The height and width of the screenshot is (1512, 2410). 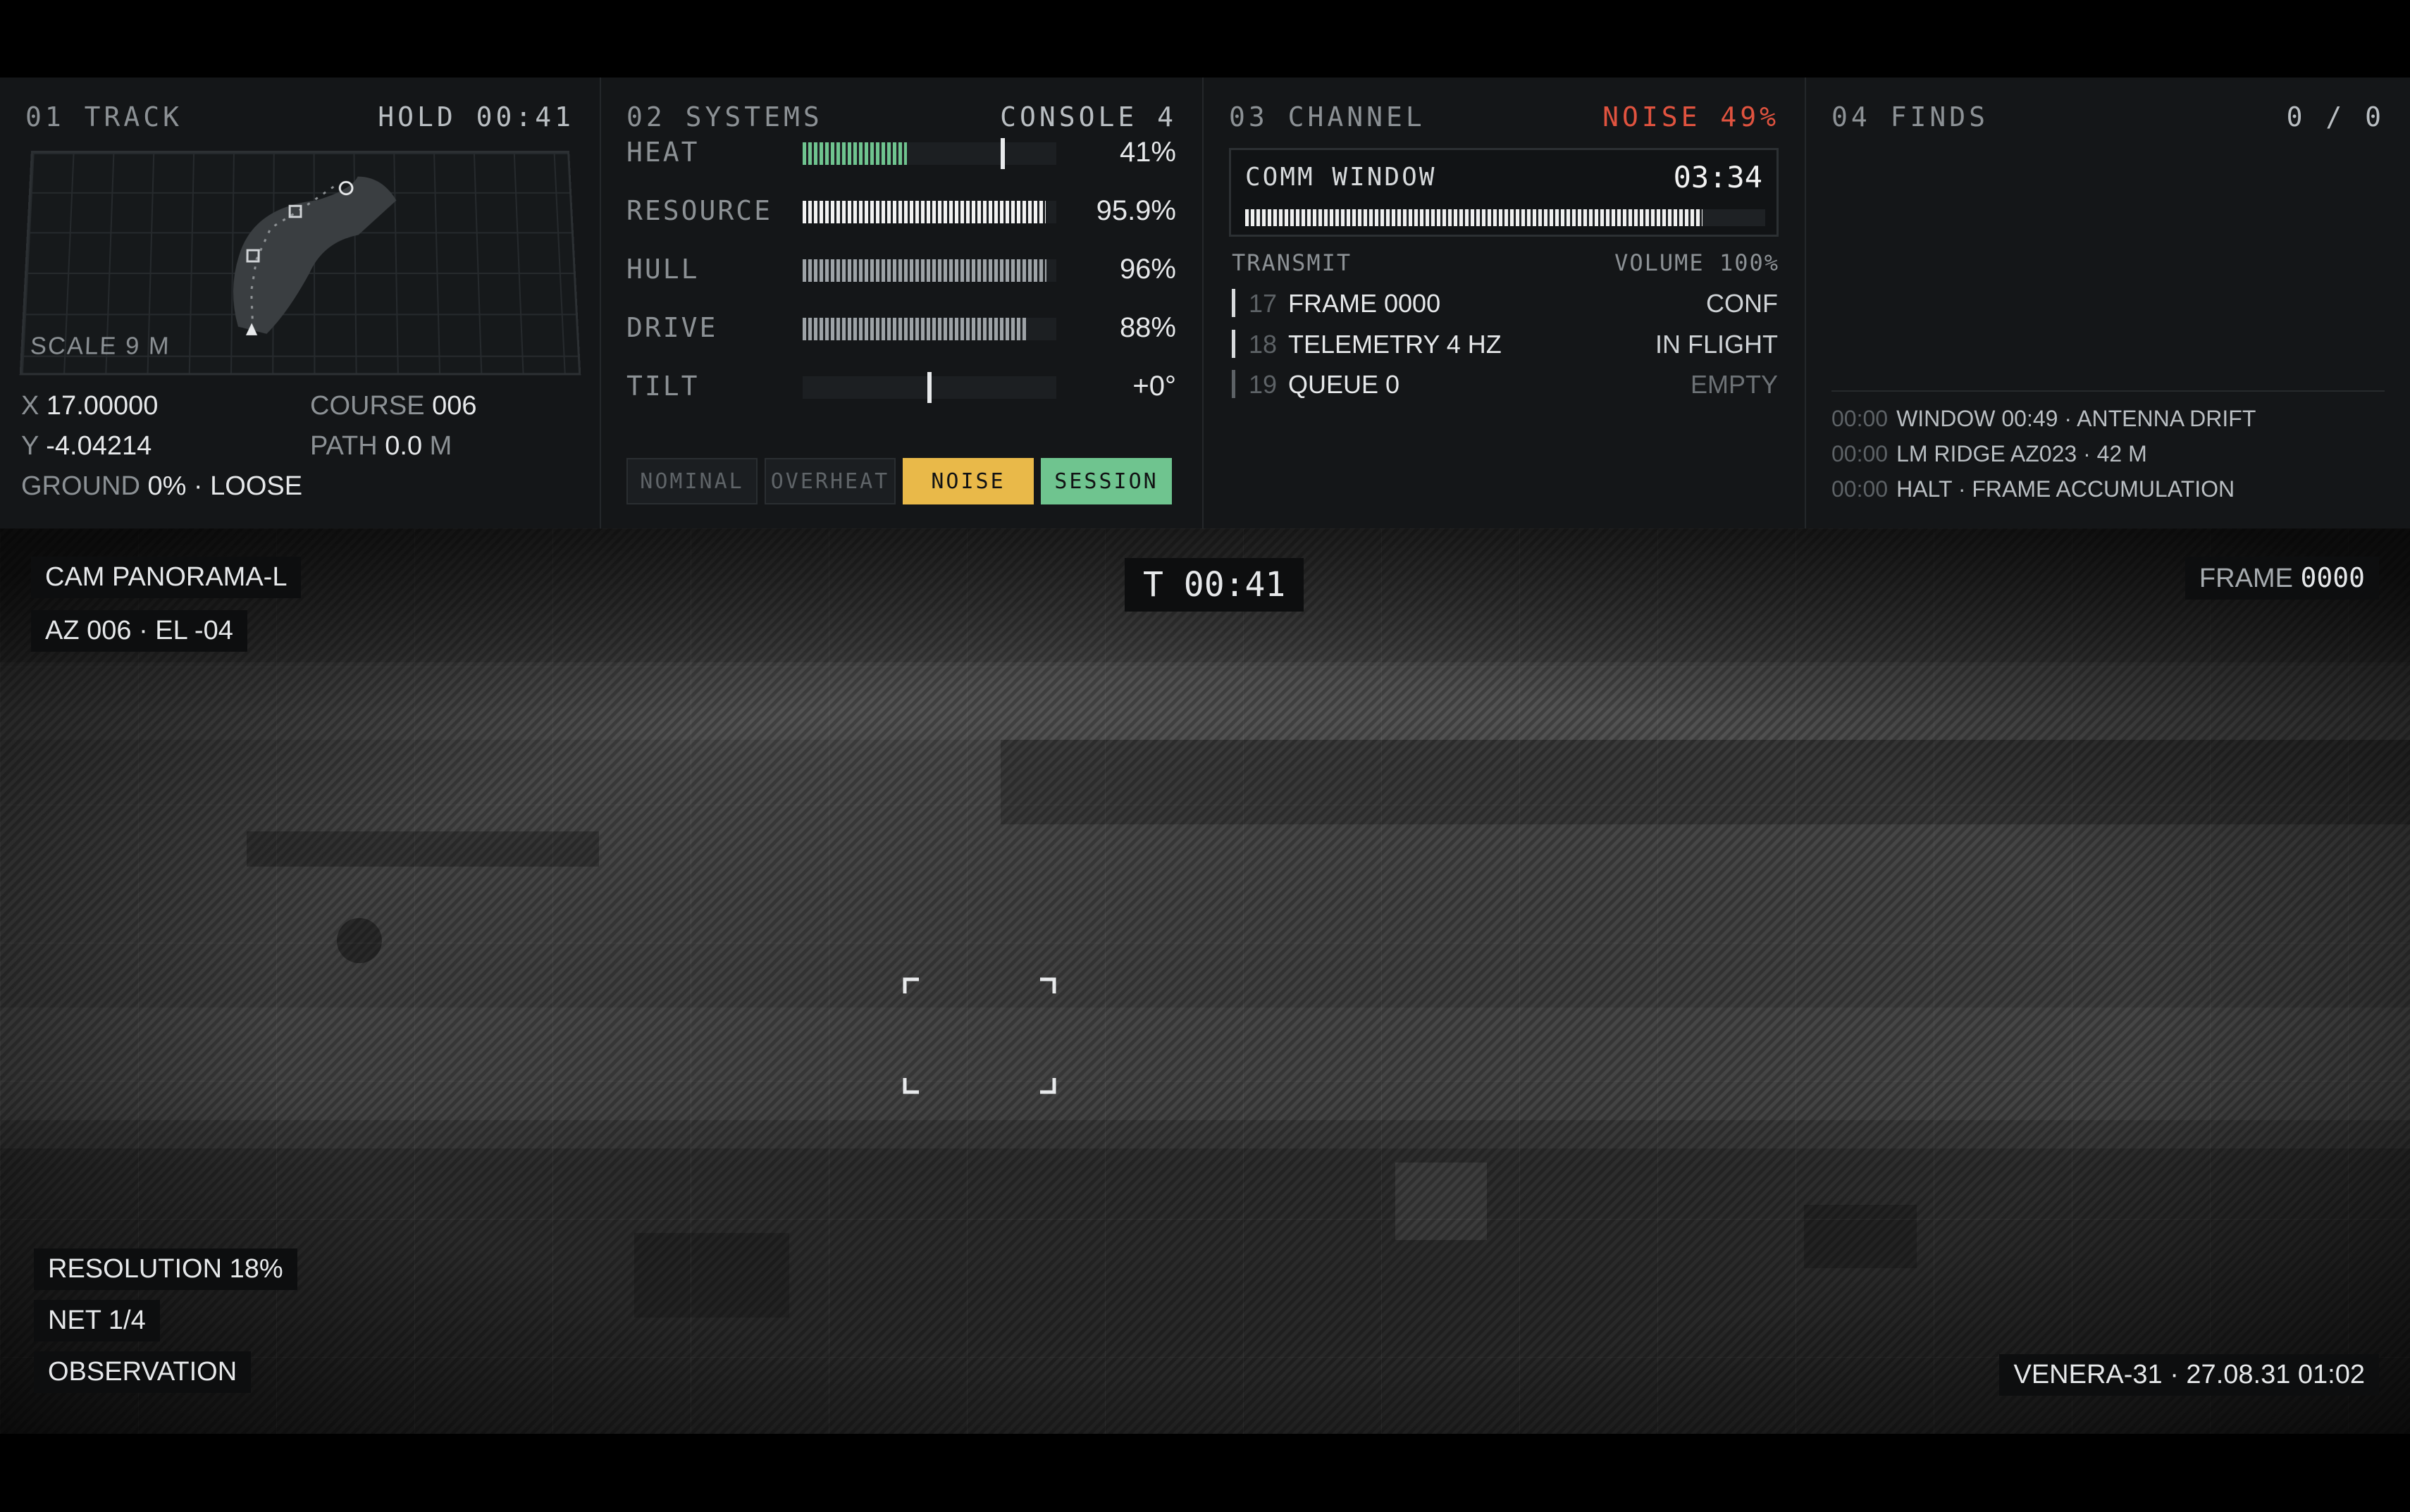 What do you see at coordinates (90, 406) in the screenshot?
I see `x-coordinate: X 17.00000` at bounding box center [90, 406].